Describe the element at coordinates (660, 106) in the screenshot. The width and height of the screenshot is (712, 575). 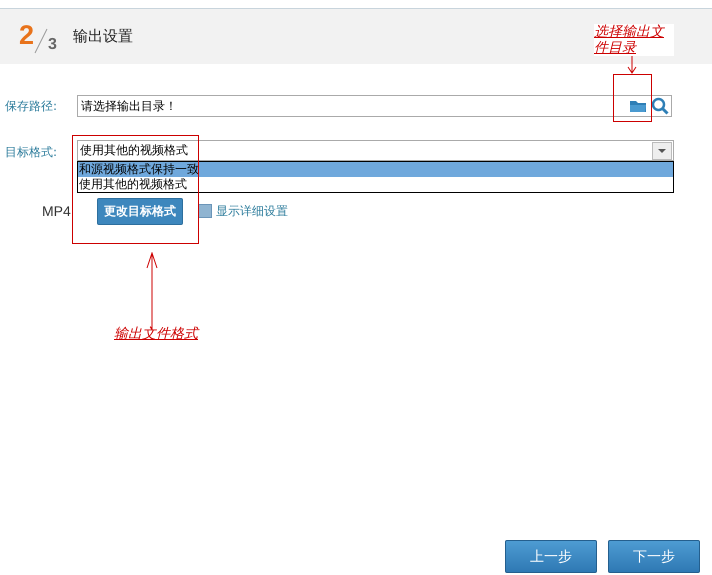
I see `search-icon` at that location.